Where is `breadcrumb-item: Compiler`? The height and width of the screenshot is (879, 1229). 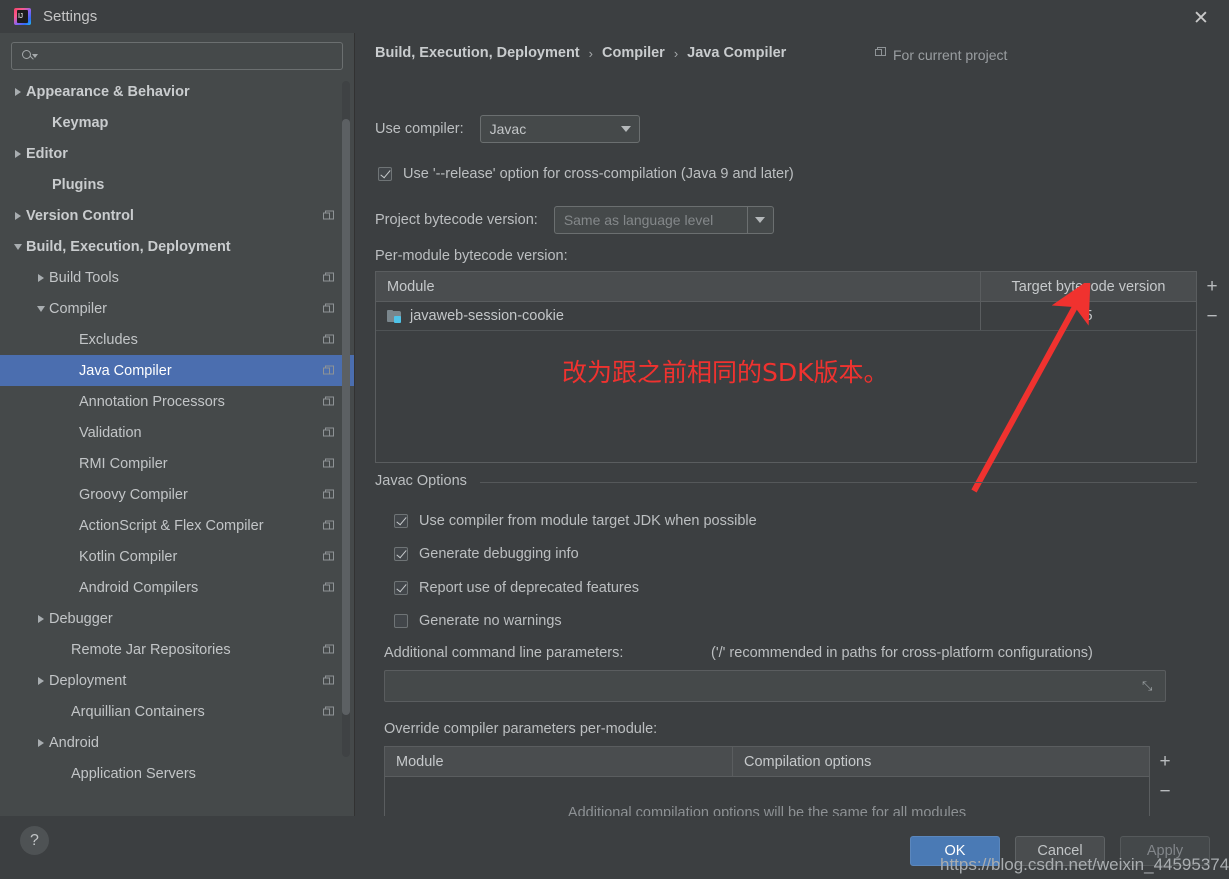
breadcrumb-item: Compiler is located at coordinates (633, 53).